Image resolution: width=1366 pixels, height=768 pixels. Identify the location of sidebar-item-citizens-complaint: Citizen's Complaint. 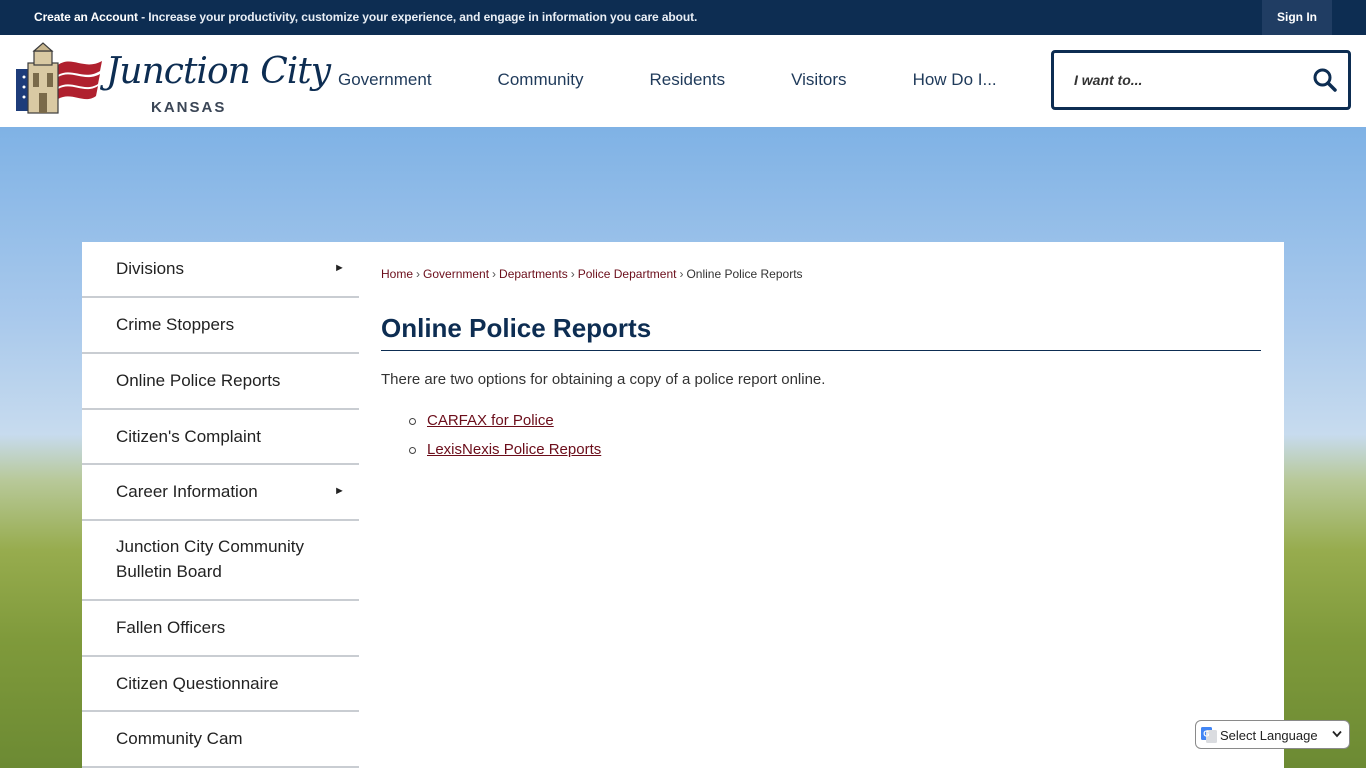
(220, 437).